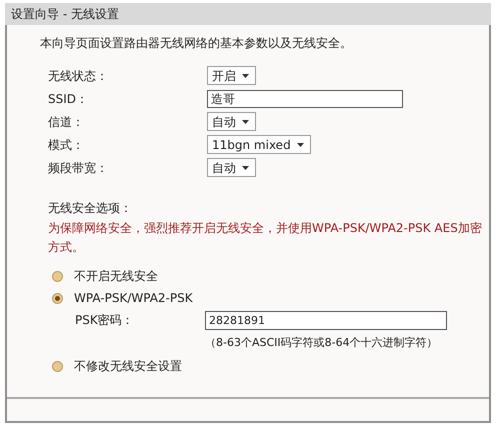 This screenshot has height=431, width=500. I want to click on password-field: 28281891, so click(326, 320).